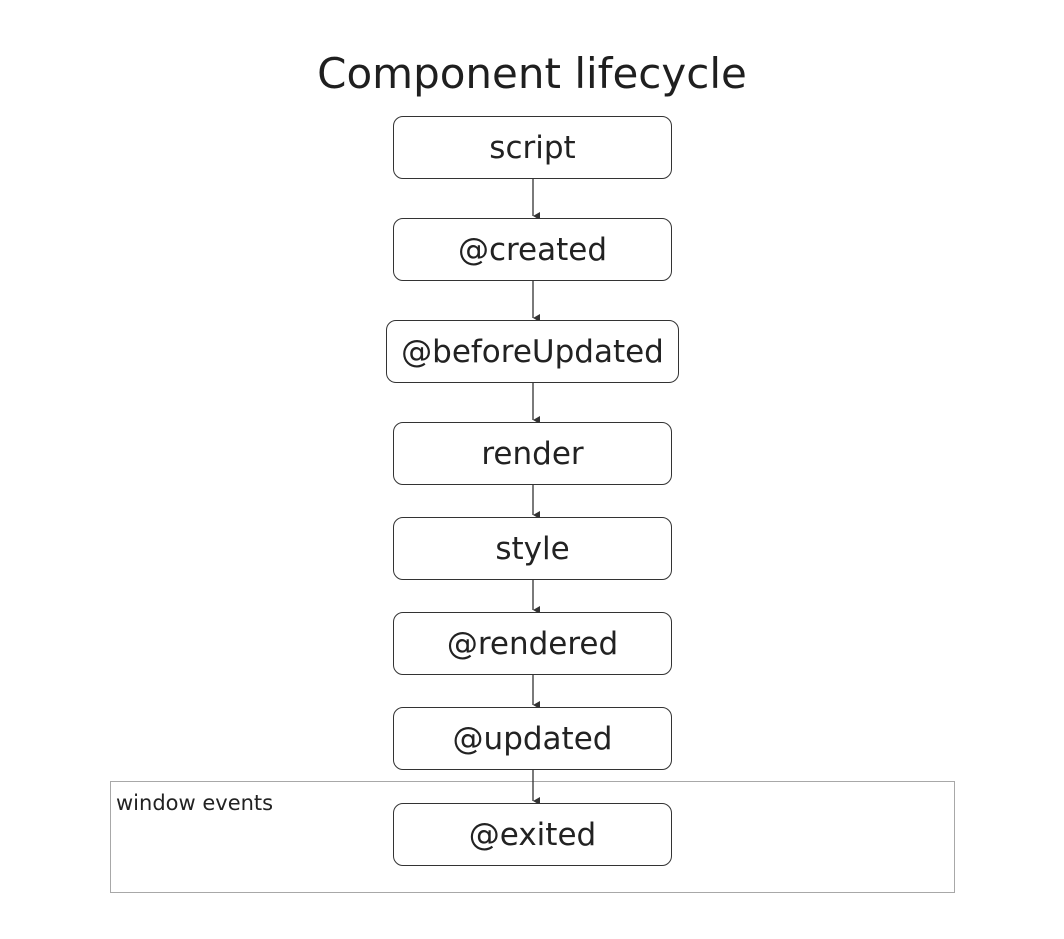 Image resolution: width=1064 pixels, height=939 pixels. Describe the element at coordinates (532, 834) in the screenshot. I see `node-exited: @exited` at that location.